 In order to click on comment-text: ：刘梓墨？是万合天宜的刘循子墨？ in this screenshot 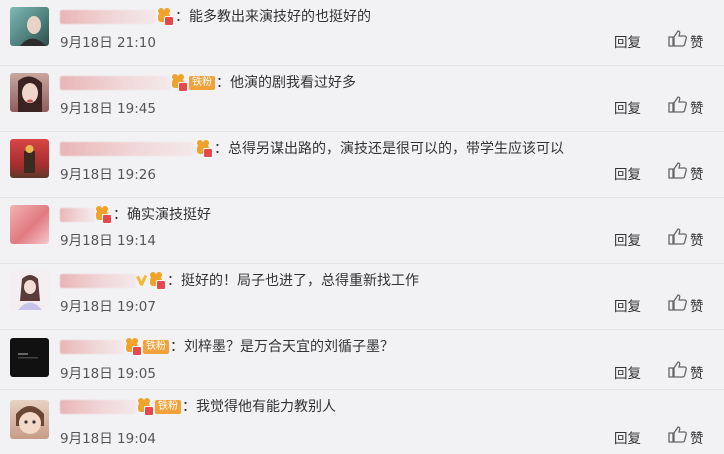, I will do `click(282, 347)`.